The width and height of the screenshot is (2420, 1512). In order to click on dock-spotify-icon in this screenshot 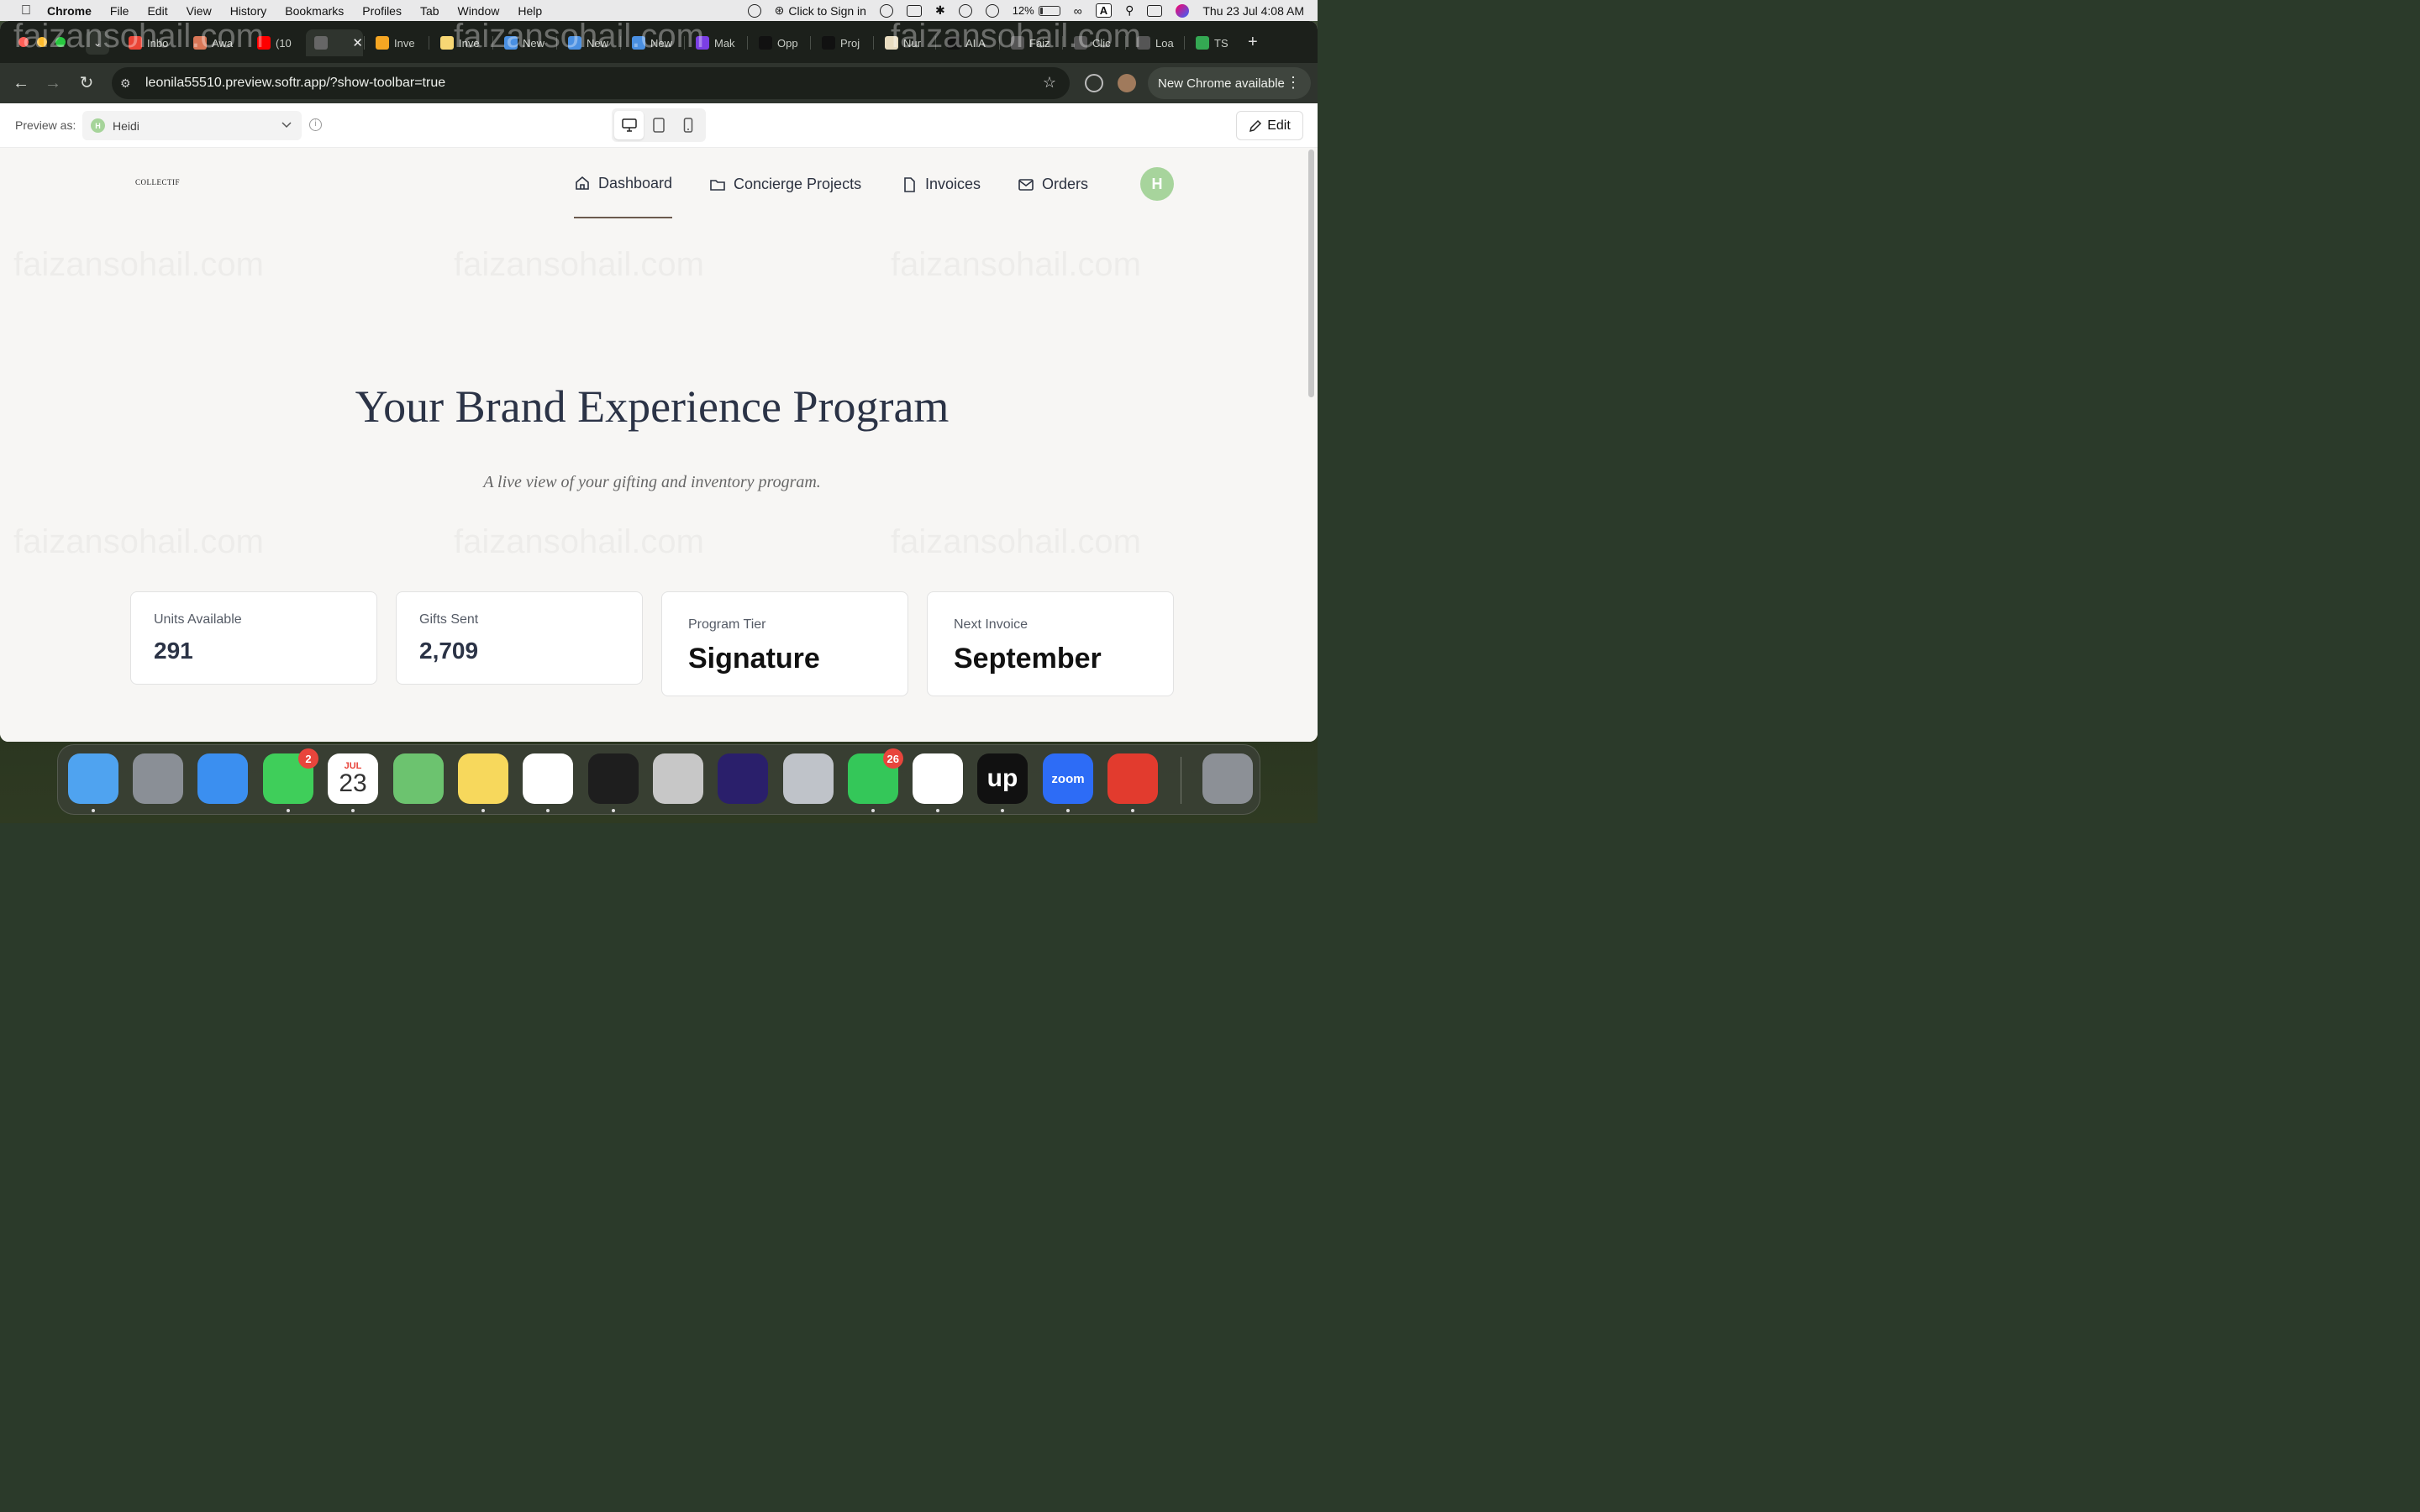, I will do `click(613, 782)`.